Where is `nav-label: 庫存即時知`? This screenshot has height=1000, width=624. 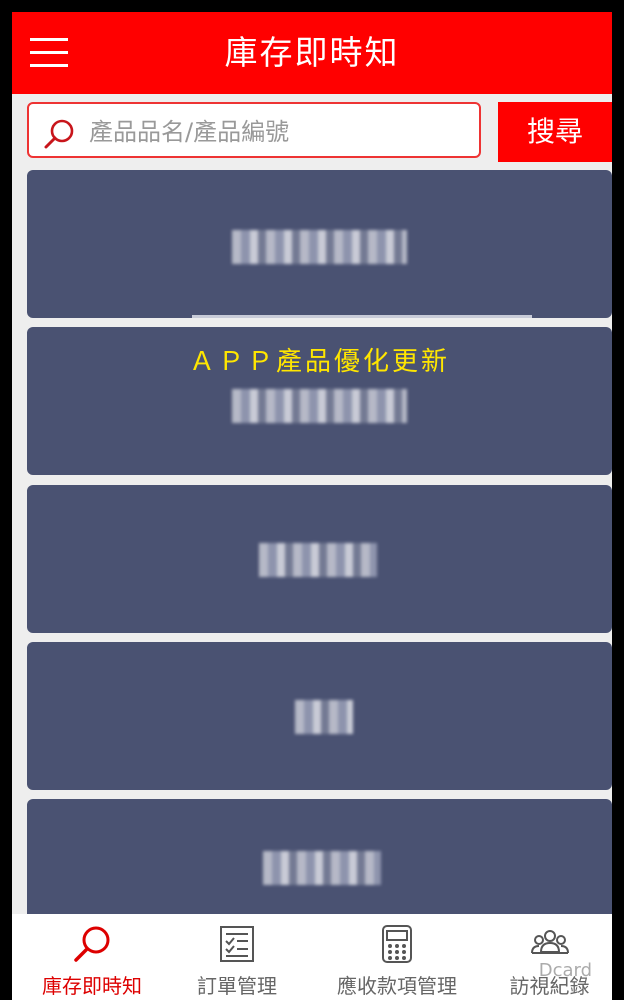 nav-label: 庫存即時知 is located at coordinates (92, 986).